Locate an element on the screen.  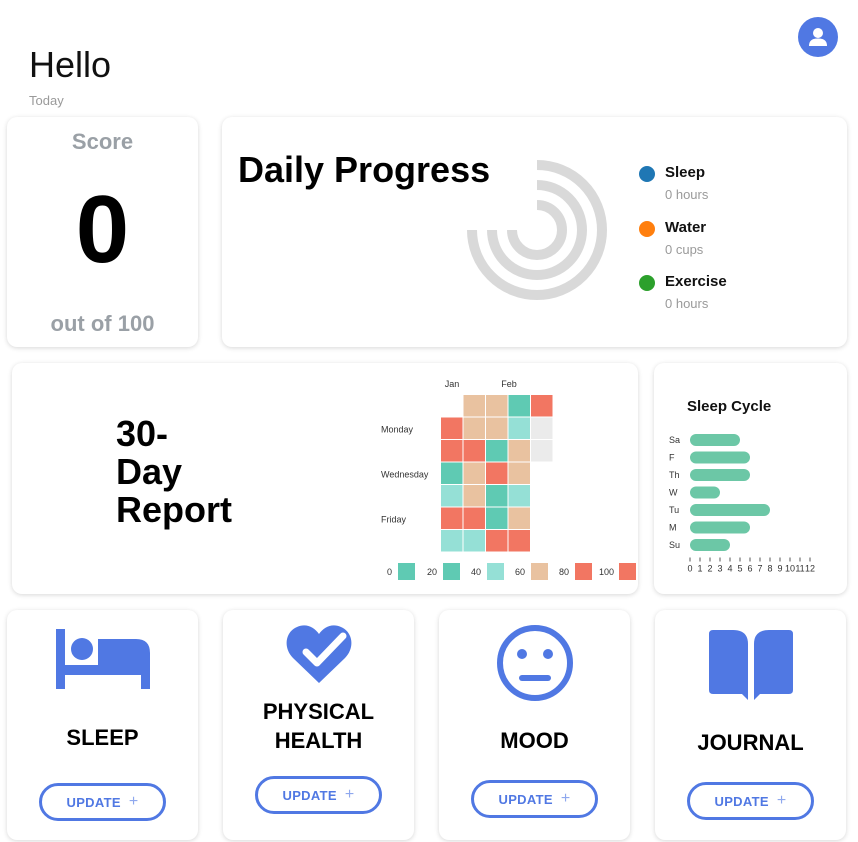
mood-label: MOOD is located at coordinates (534, 740).